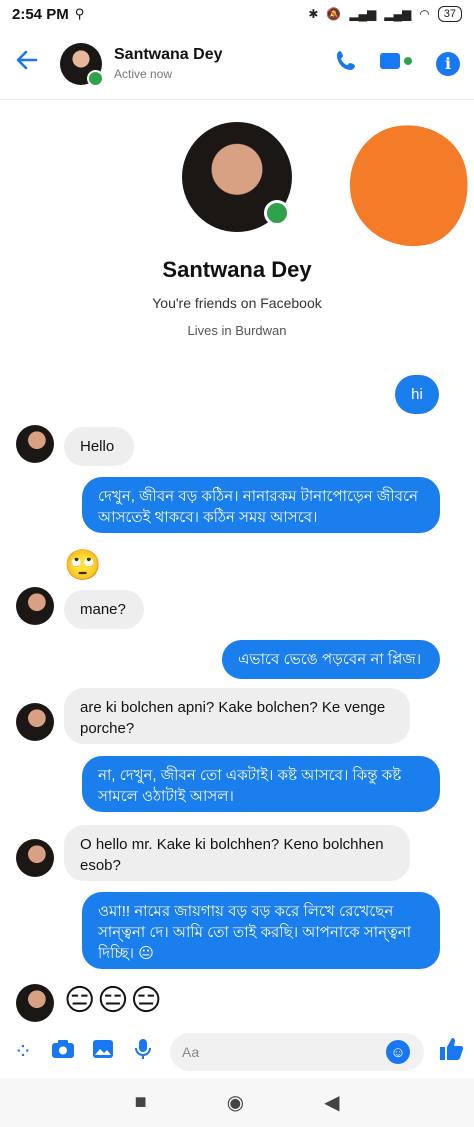  What do you see at coordinates (104, 609) in the screenshot?
I see `message-bubble-in: mane?` at bounding box center [104, 609].